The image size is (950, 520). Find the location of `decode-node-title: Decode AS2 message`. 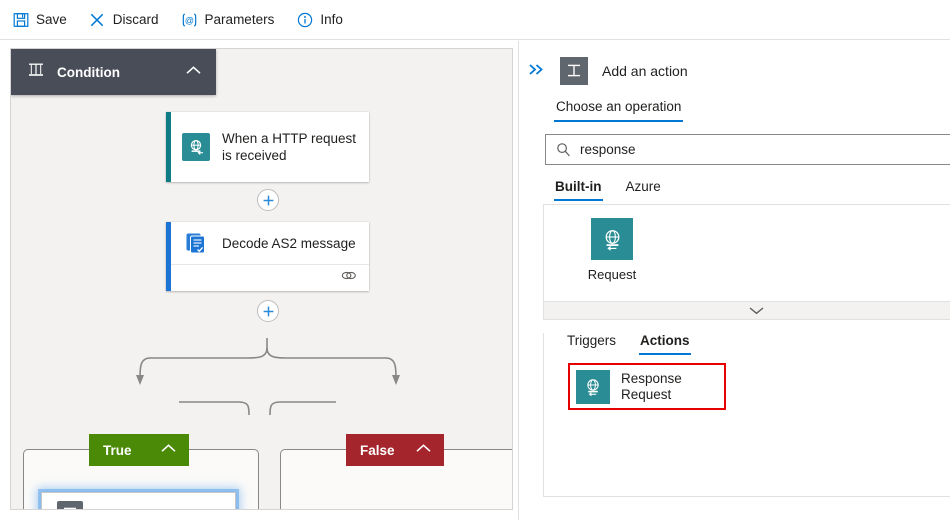

decode-node-title: Decode AS2 message is located at coordinates (289, 243).